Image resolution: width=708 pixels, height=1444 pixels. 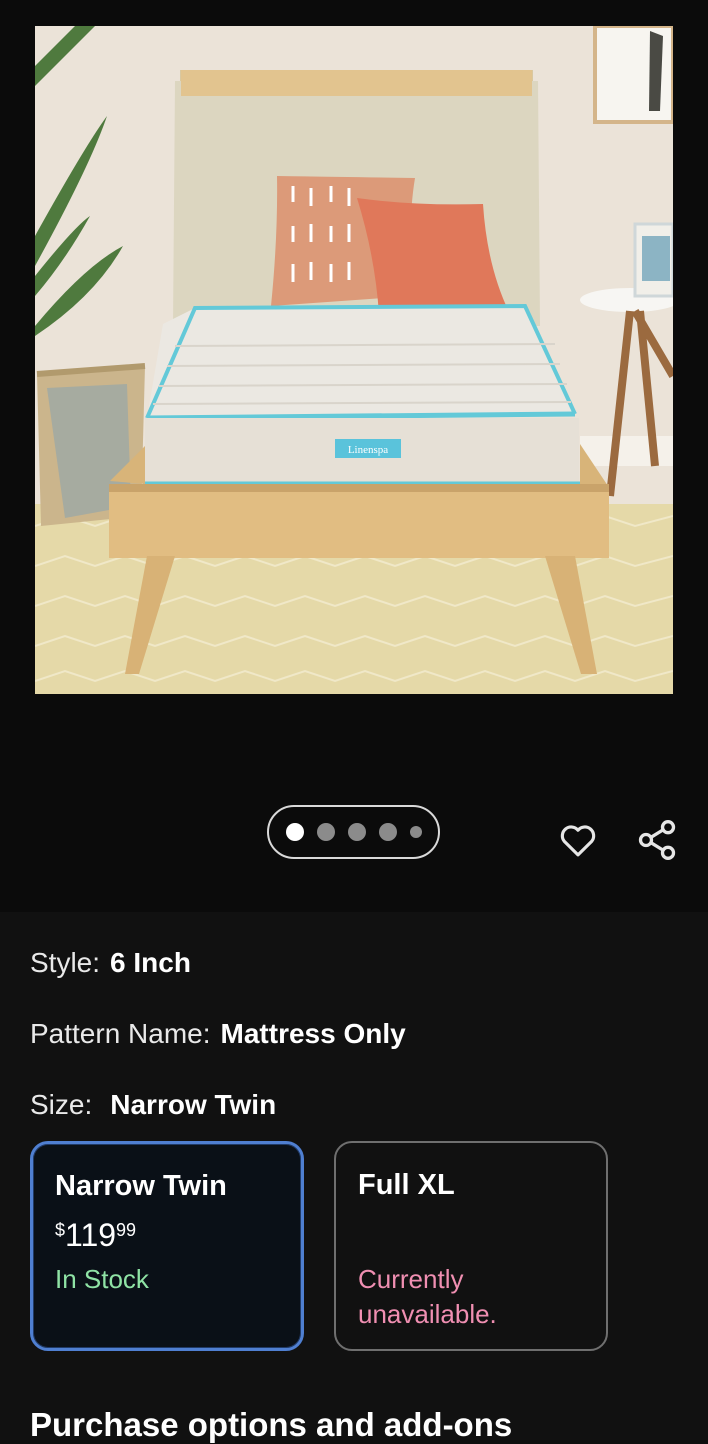 I want to click on size-option-full-xl: Full XL Currently unavailable., so click(x=471, y=1246).